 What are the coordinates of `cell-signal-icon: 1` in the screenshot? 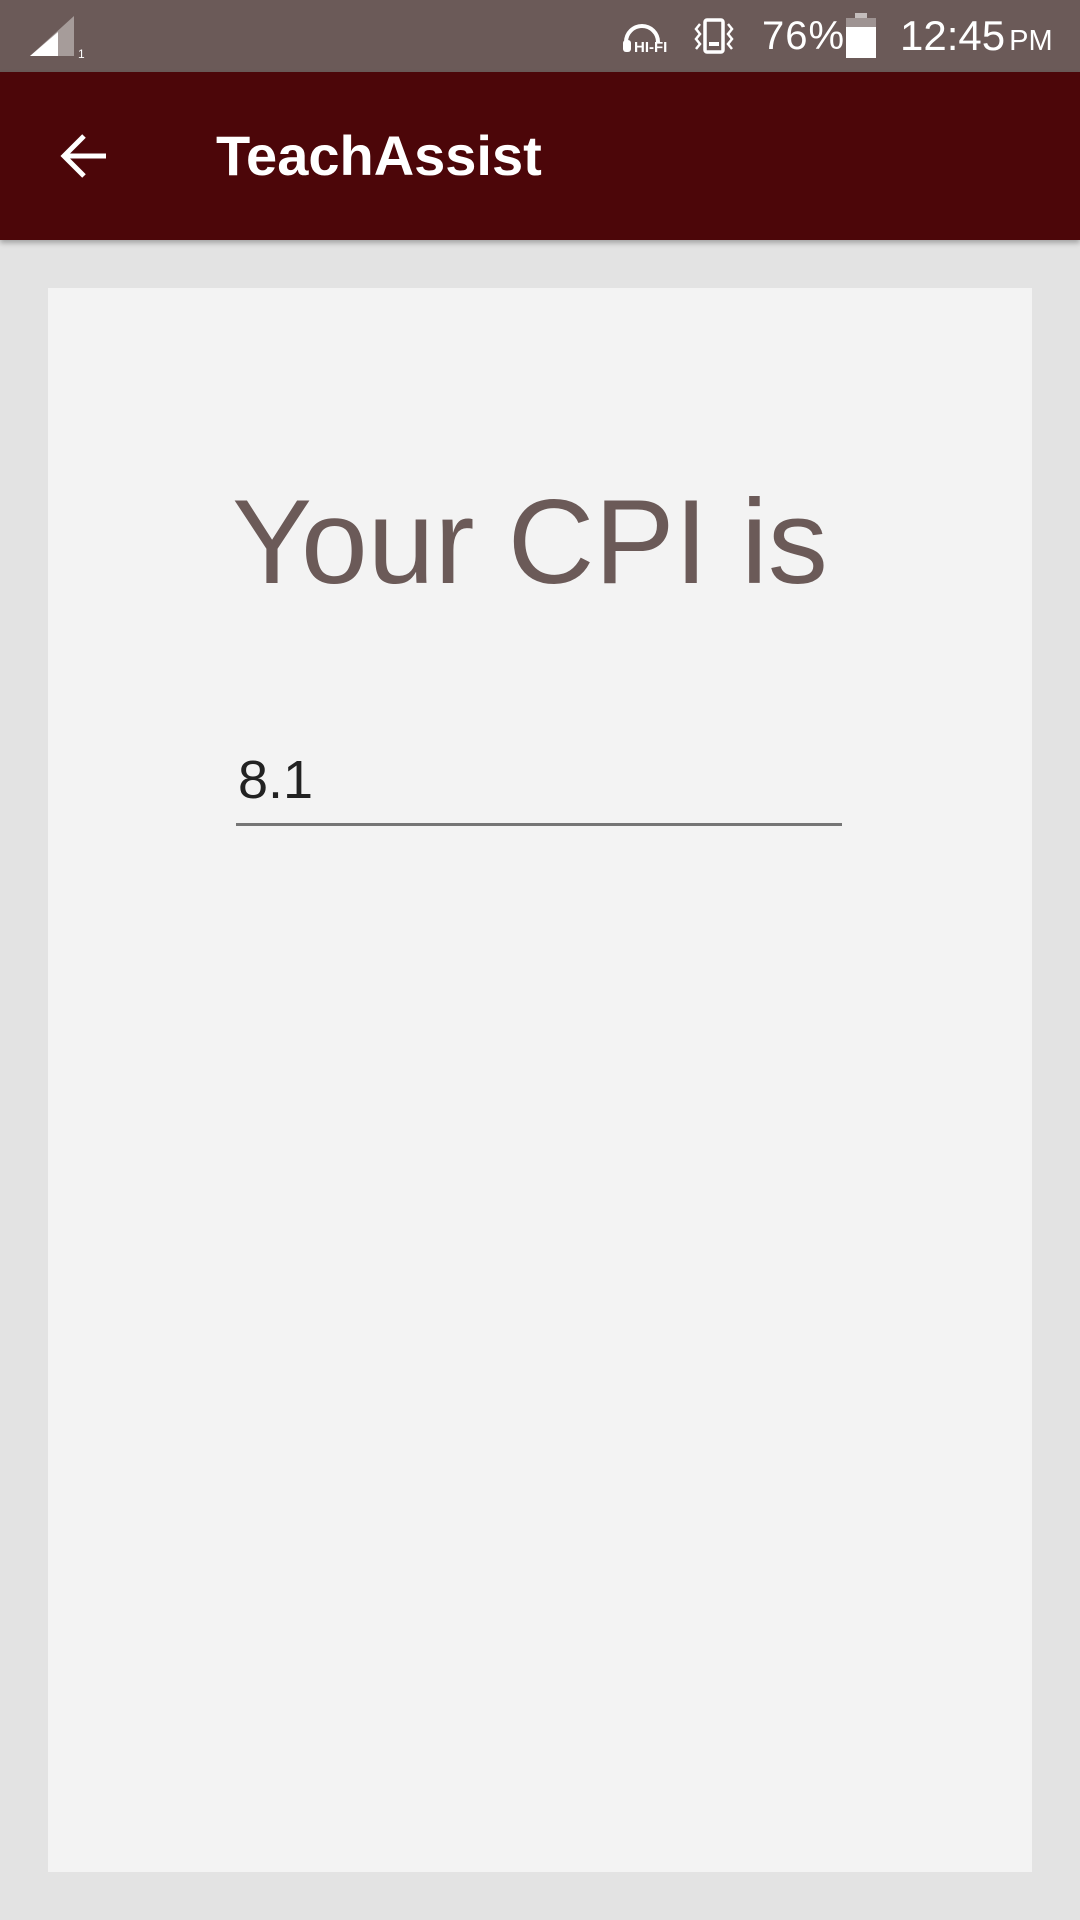 It's located at (57, 38).